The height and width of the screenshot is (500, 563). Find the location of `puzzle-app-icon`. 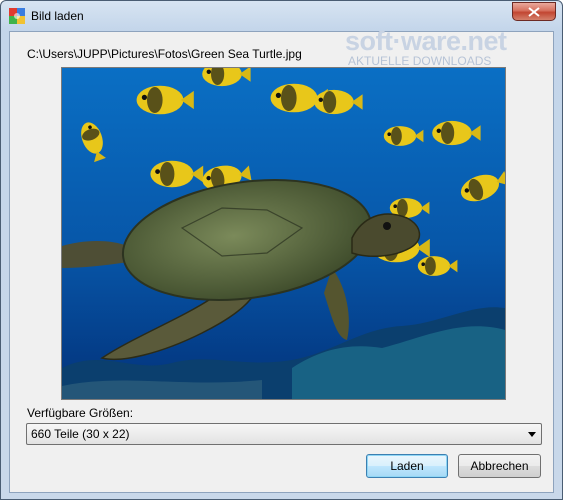

puzzle-app-icon is located at coordinates (17, 16).